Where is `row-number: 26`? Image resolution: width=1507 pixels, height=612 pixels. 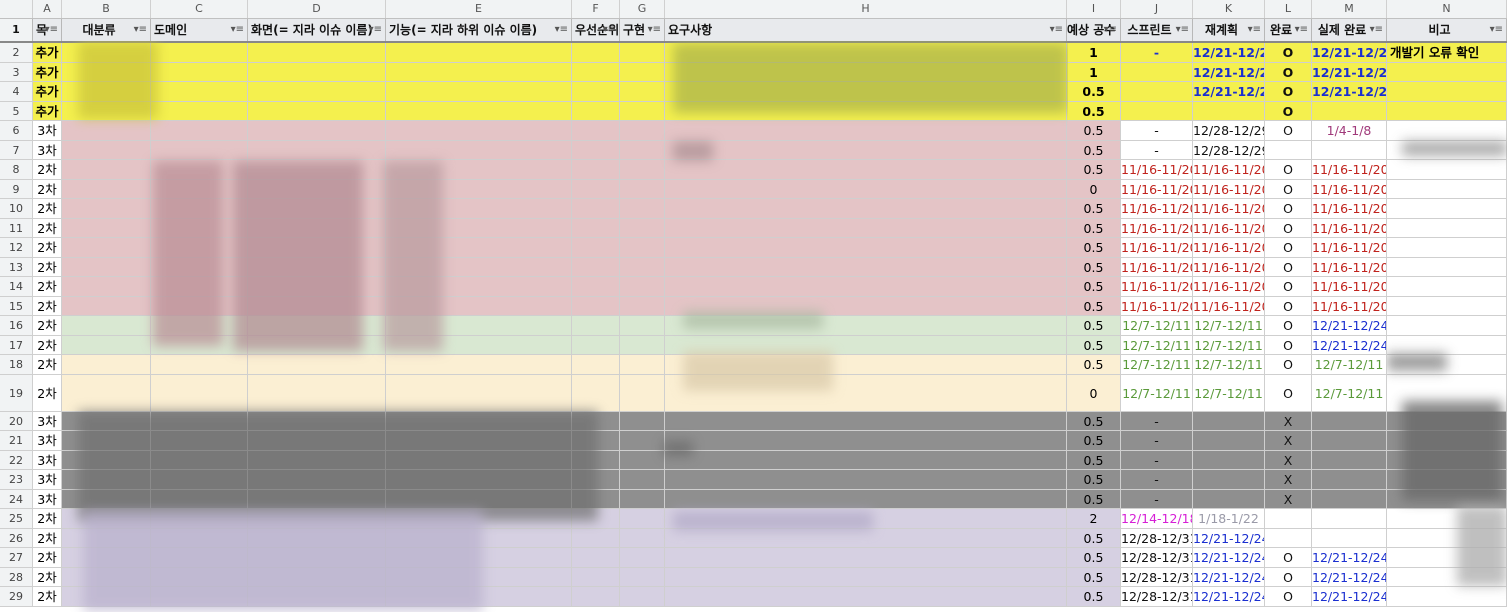
row-number: 26 is located at coordinates (16, 538).